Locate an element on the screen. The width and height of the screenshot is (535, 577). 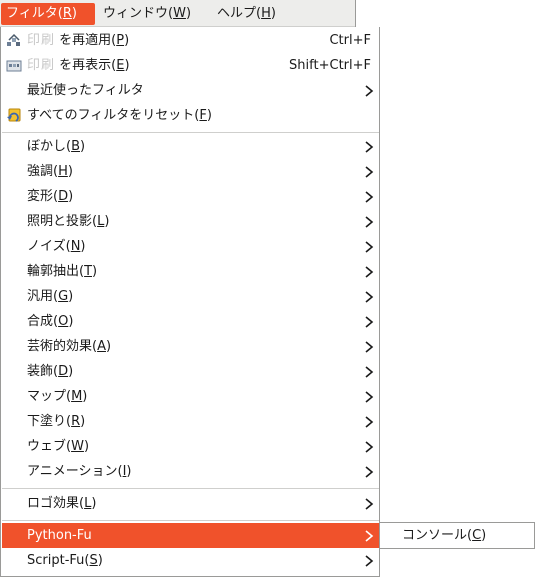
menu-item-combine: 合成(O) is located at coordinates (190, 321).